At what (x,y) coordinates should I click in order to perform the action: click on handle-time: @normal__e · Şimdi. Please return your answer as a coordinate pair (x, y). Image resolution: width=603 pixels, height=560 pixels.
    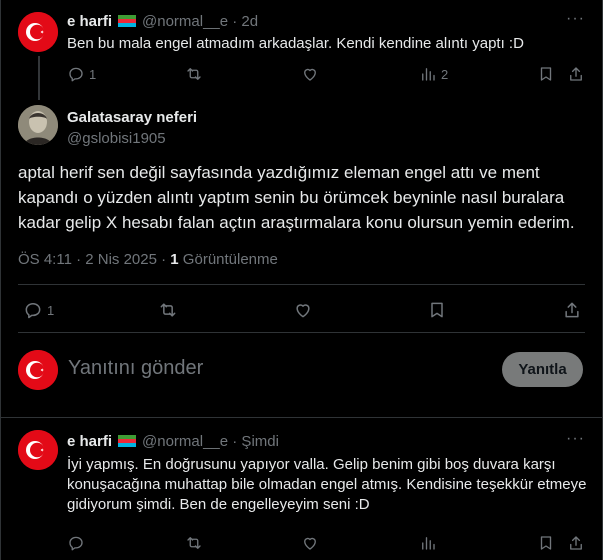
    Looking at the image, I should click on (210, 441).